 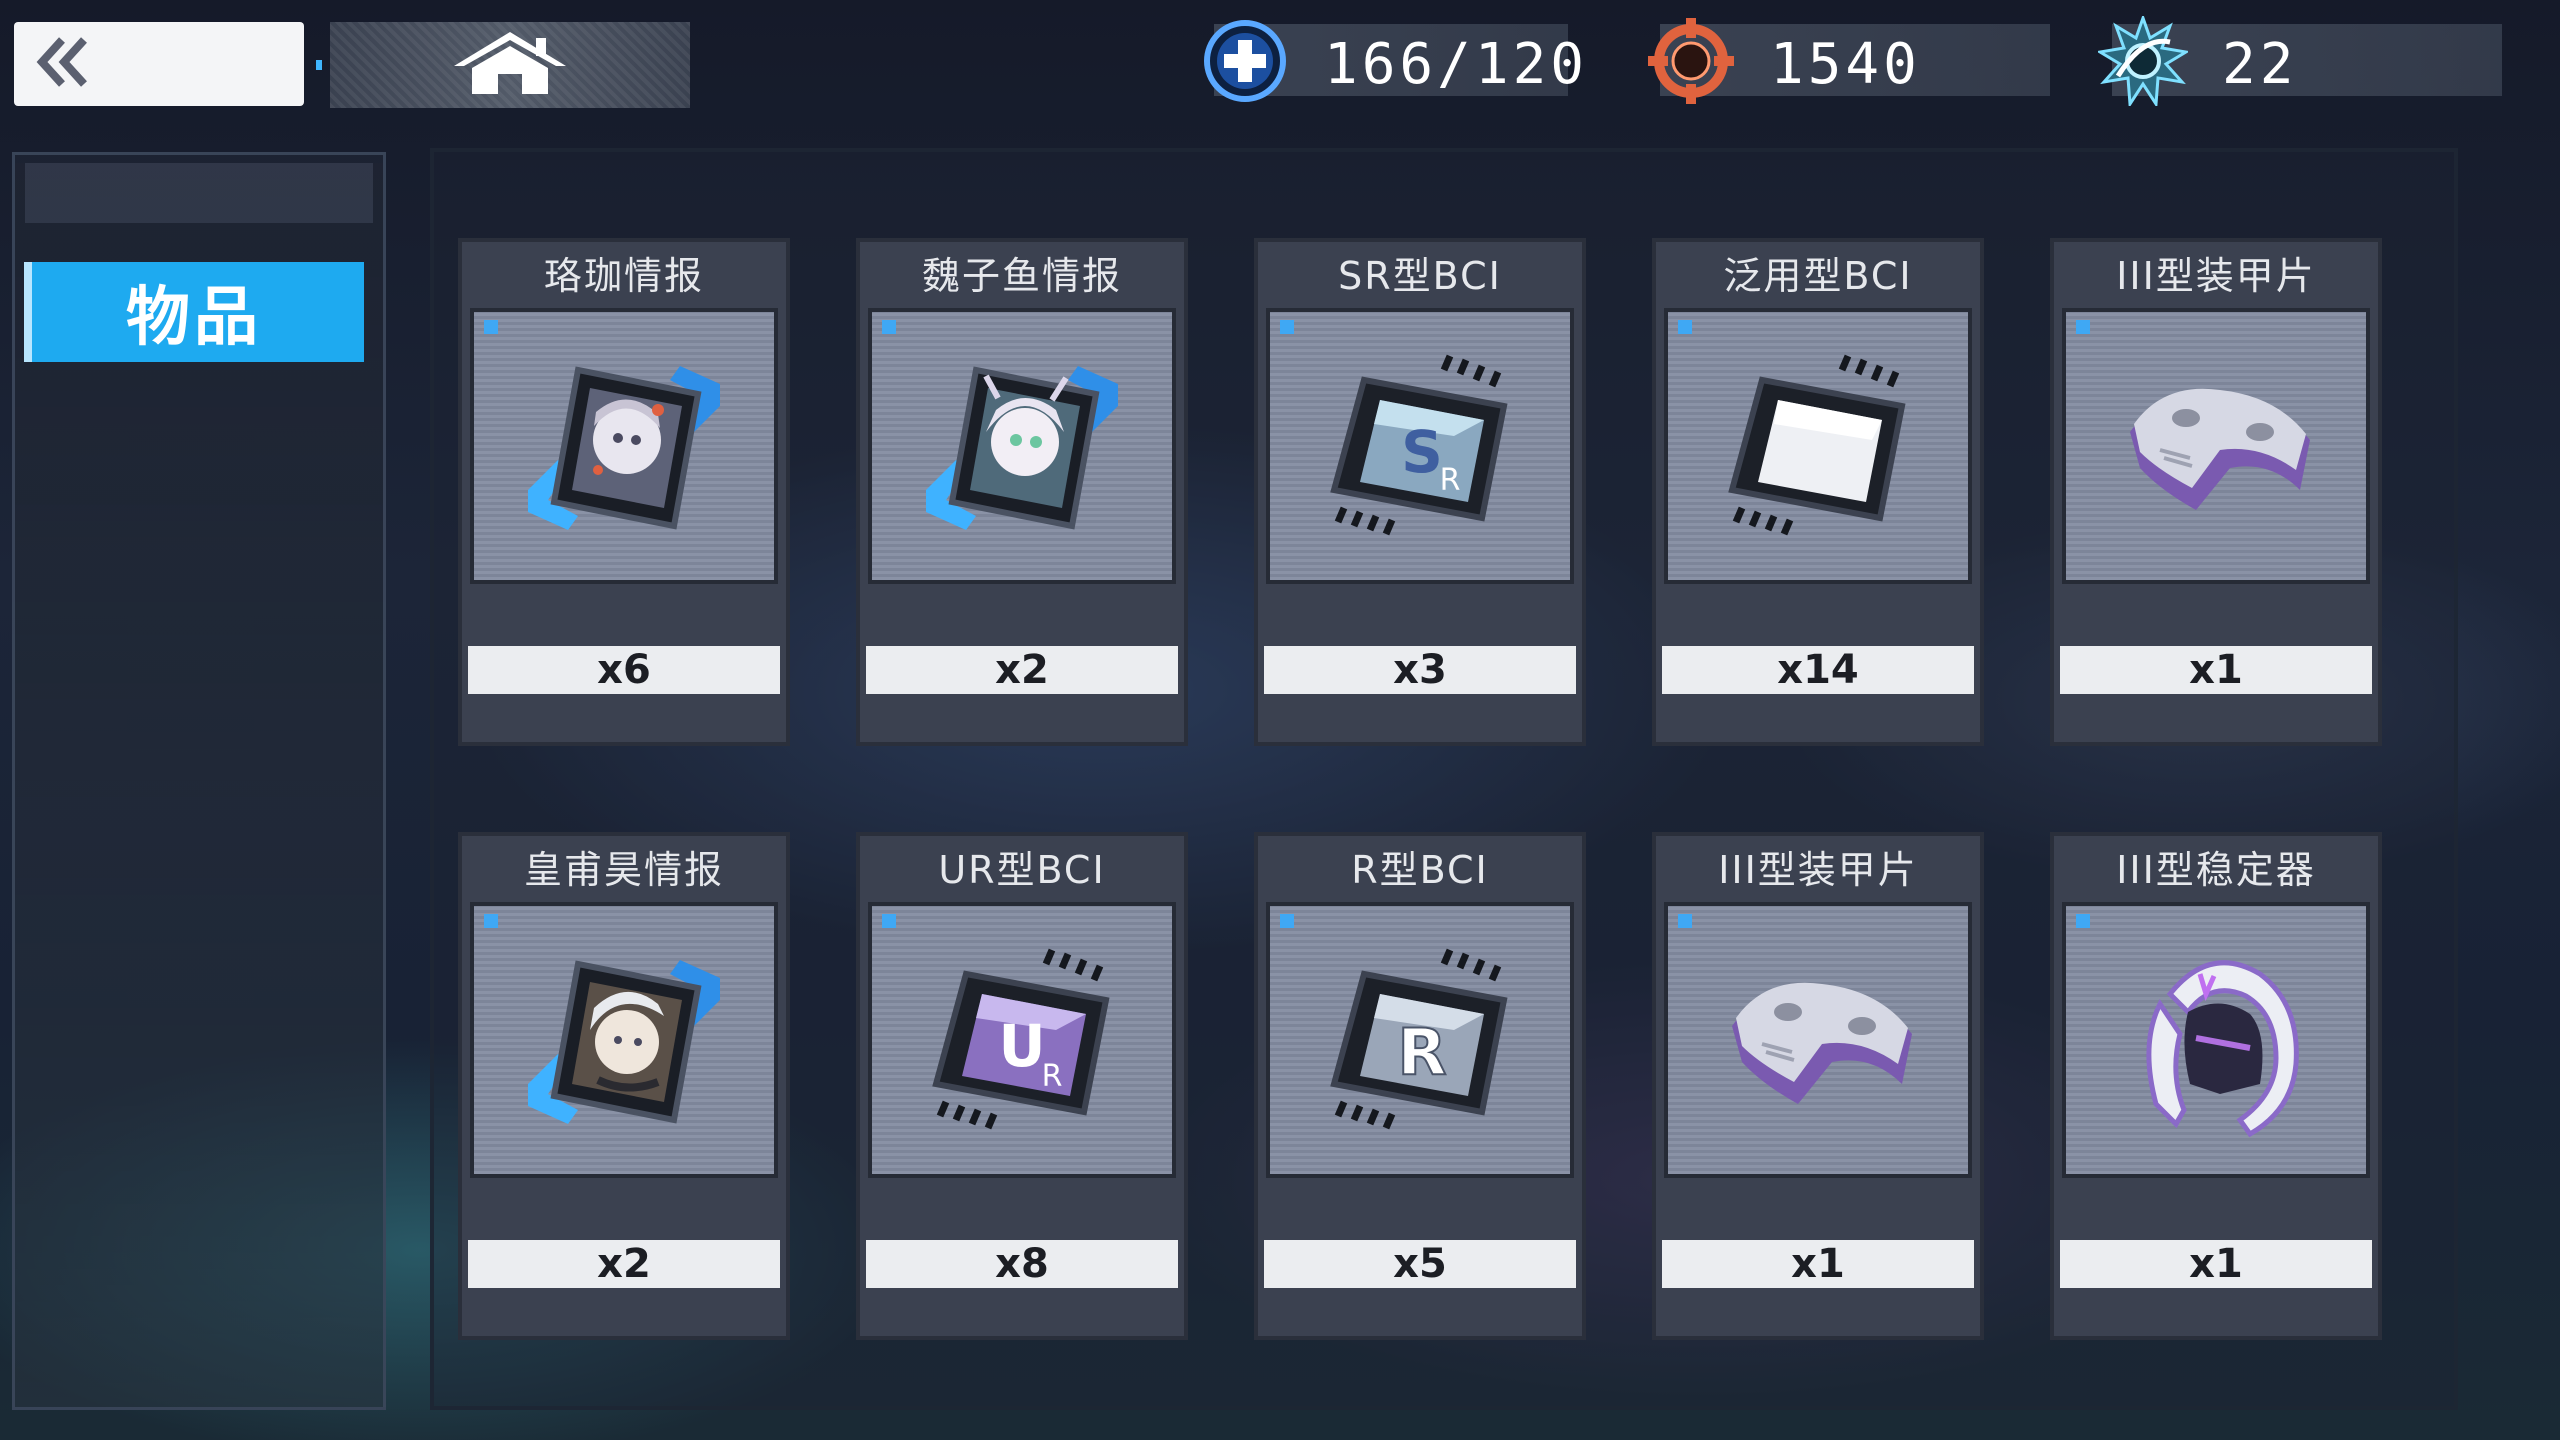 What do you see at coordinates (623, 276) in the screenshot?
I see `item-name: 珞珈情报` at bounding box center [623, 276].